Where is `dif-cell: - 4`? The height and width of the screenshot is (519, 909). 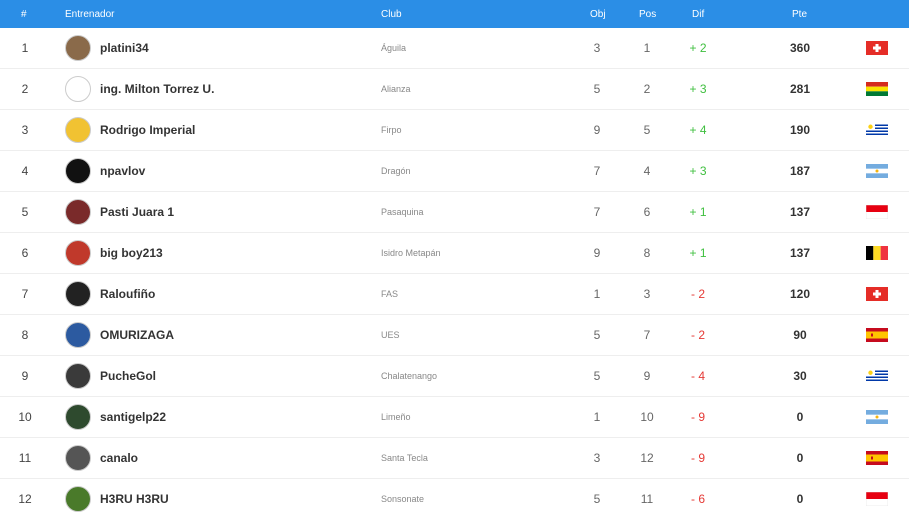
dif-cell: - 4 is located at coordinates (697, 376).